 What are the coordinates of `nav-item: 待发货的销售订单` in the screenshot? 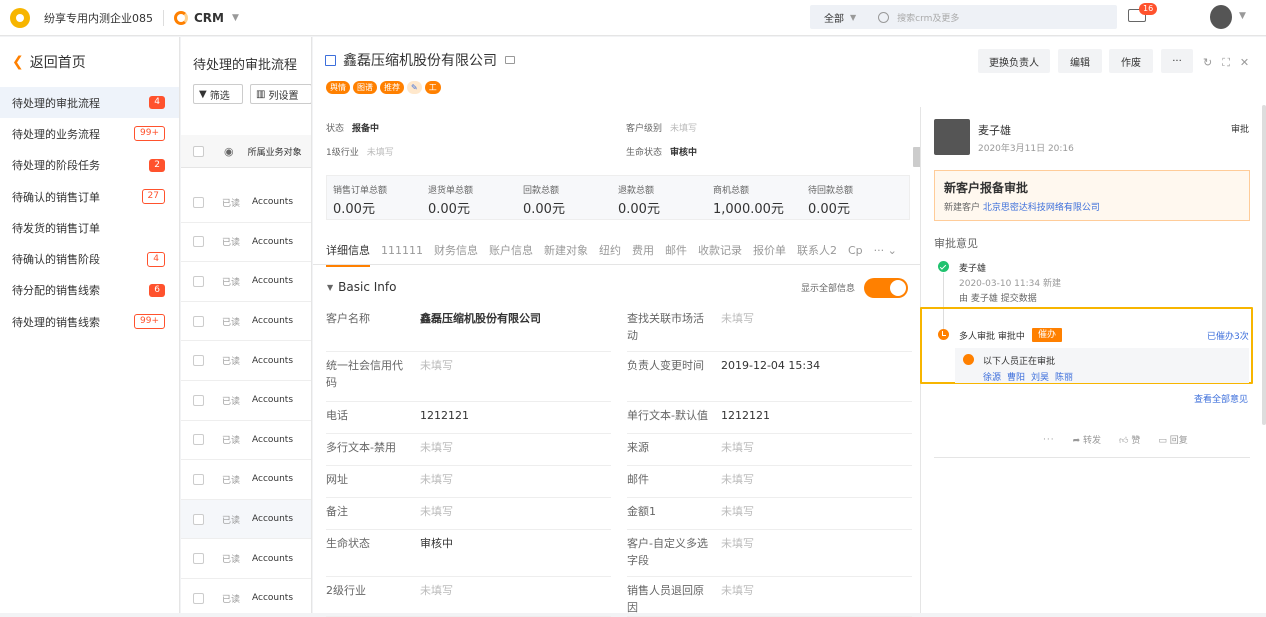 It's located at (89, 227).